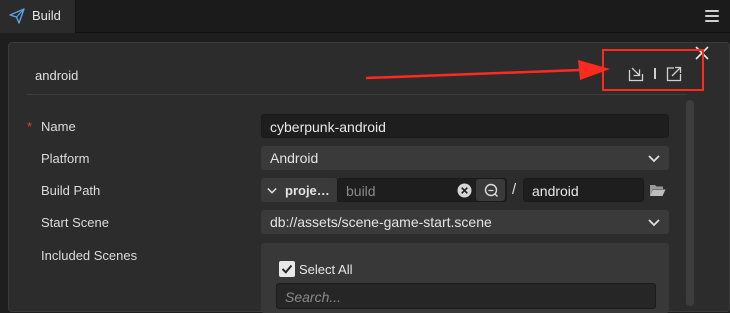 The width and height of the screenshot is (730, 313). Describe the element at coordinates (30, 126) in the screenshot. I see `required-marker: *` at that location.